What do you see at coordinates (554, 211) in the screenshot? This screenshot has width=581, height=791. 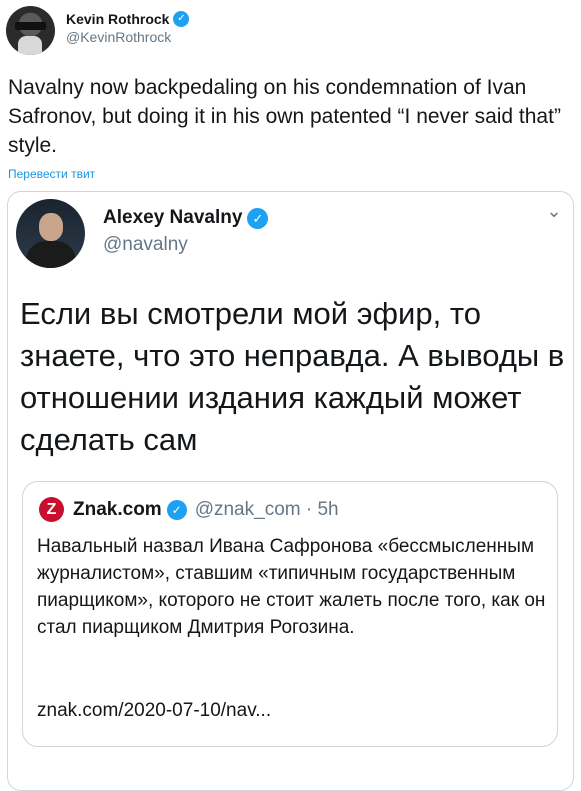 I see `chevron-down-icon: ⌄` at bounding box center [554, 211].